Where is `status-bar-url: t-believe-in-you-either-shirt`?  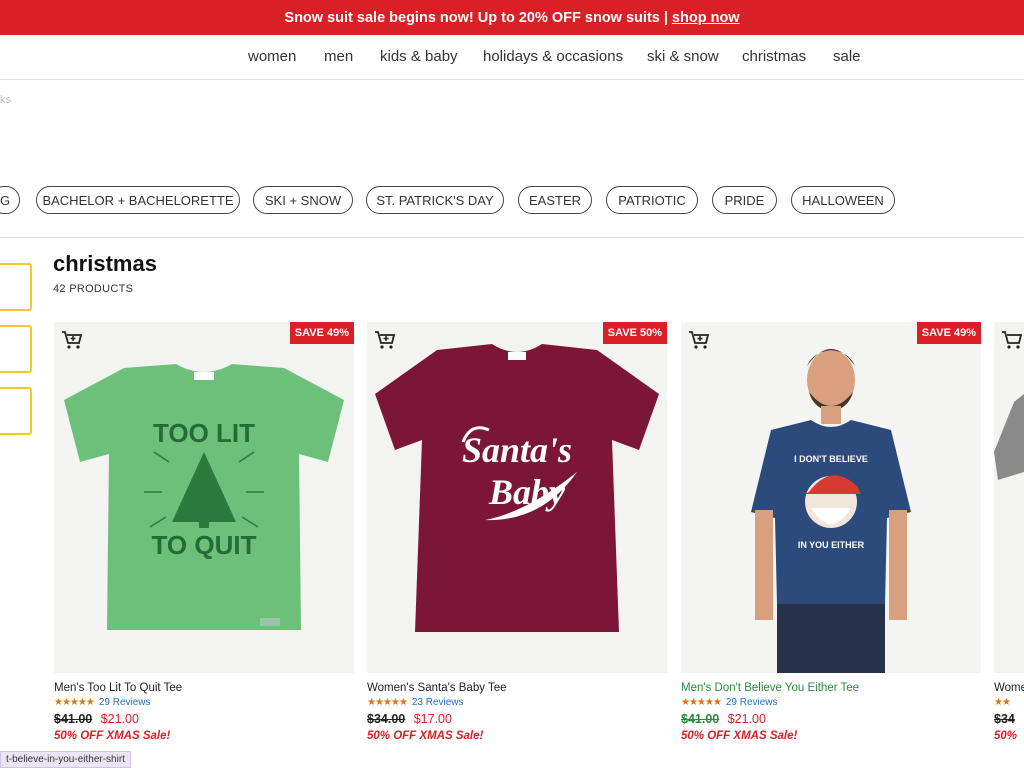 status-bar-url: t-believe-in-you-either-shirt is located at coordinates (65, 759).